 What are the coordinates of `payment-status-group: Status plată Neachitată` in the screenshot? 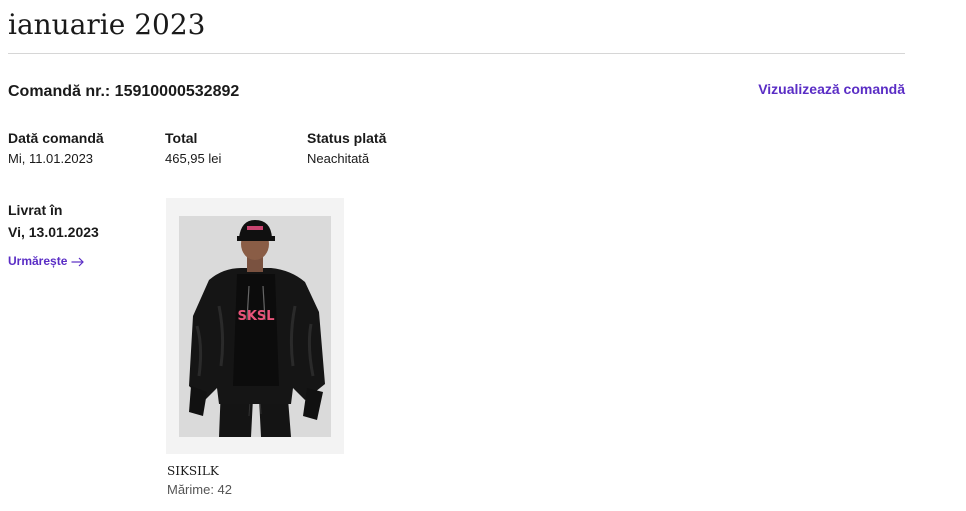 It's located at (346, 148).